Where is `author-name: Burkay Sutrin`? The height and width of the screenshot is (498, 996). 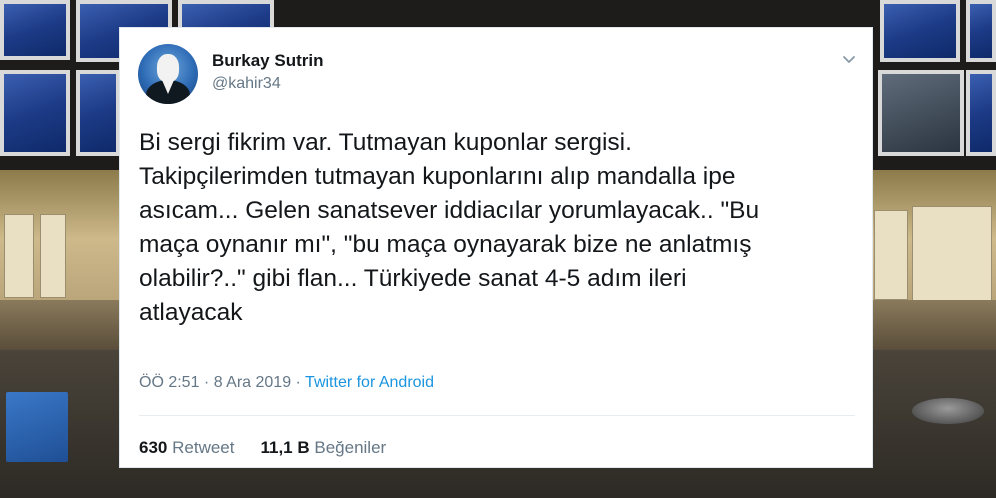
author-name: Burkay Sutrin is located at coordinates (267, 61).